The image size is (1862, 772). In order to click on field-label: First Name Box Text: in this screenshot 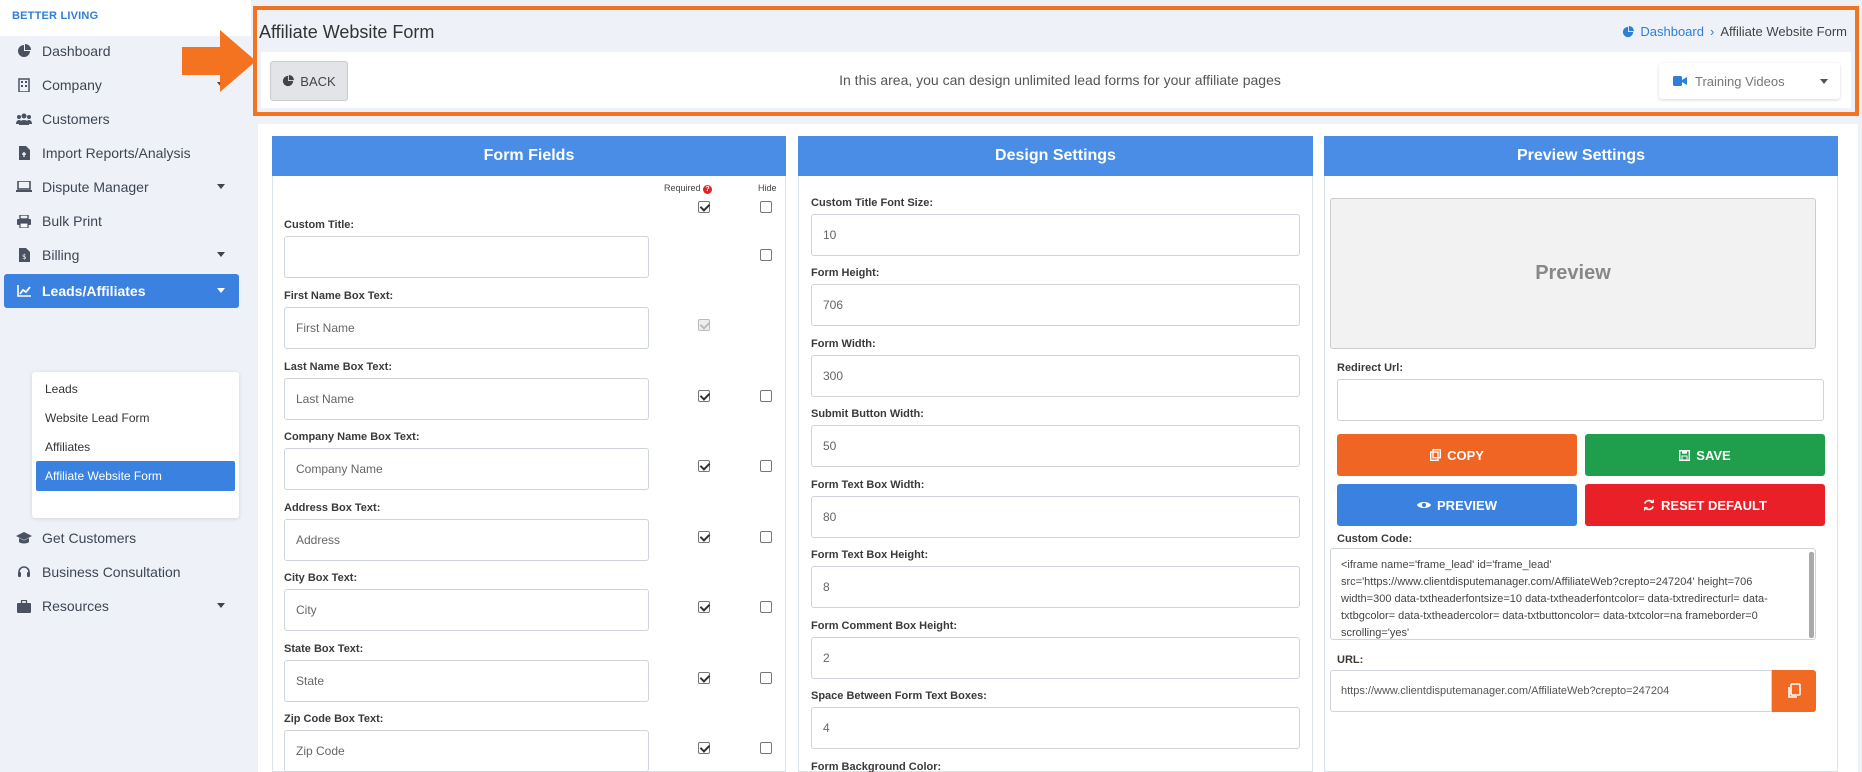, I will do `click(339, 296)`.